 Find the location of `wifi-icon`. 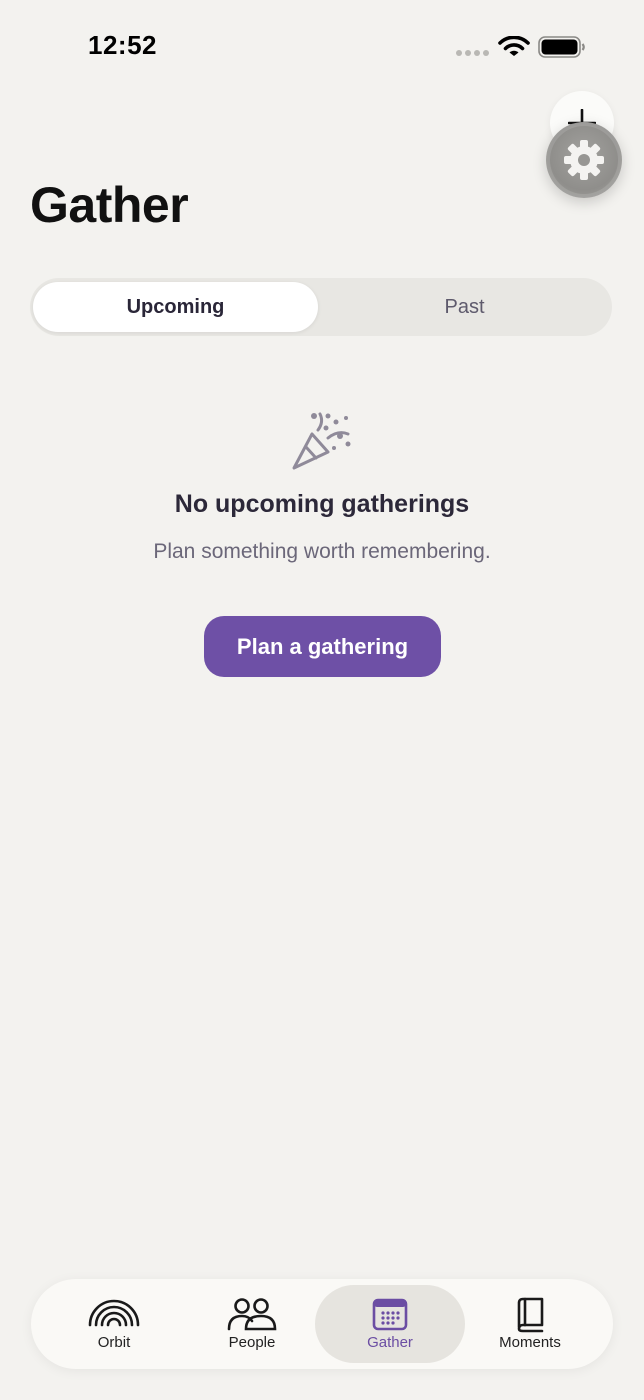

wifi-icon is located at coordinates (514, 46).